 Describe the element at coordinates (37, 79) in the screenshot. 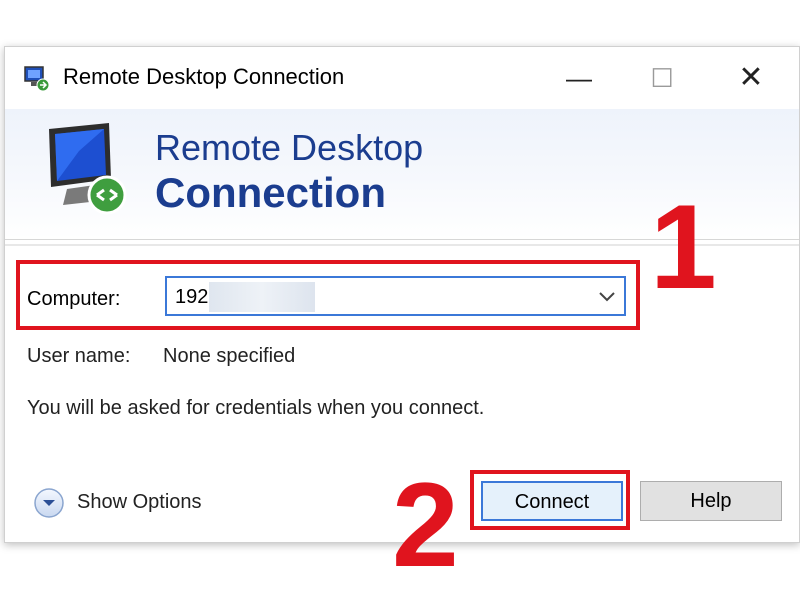

I see `remote-desktop-icon` at that location.